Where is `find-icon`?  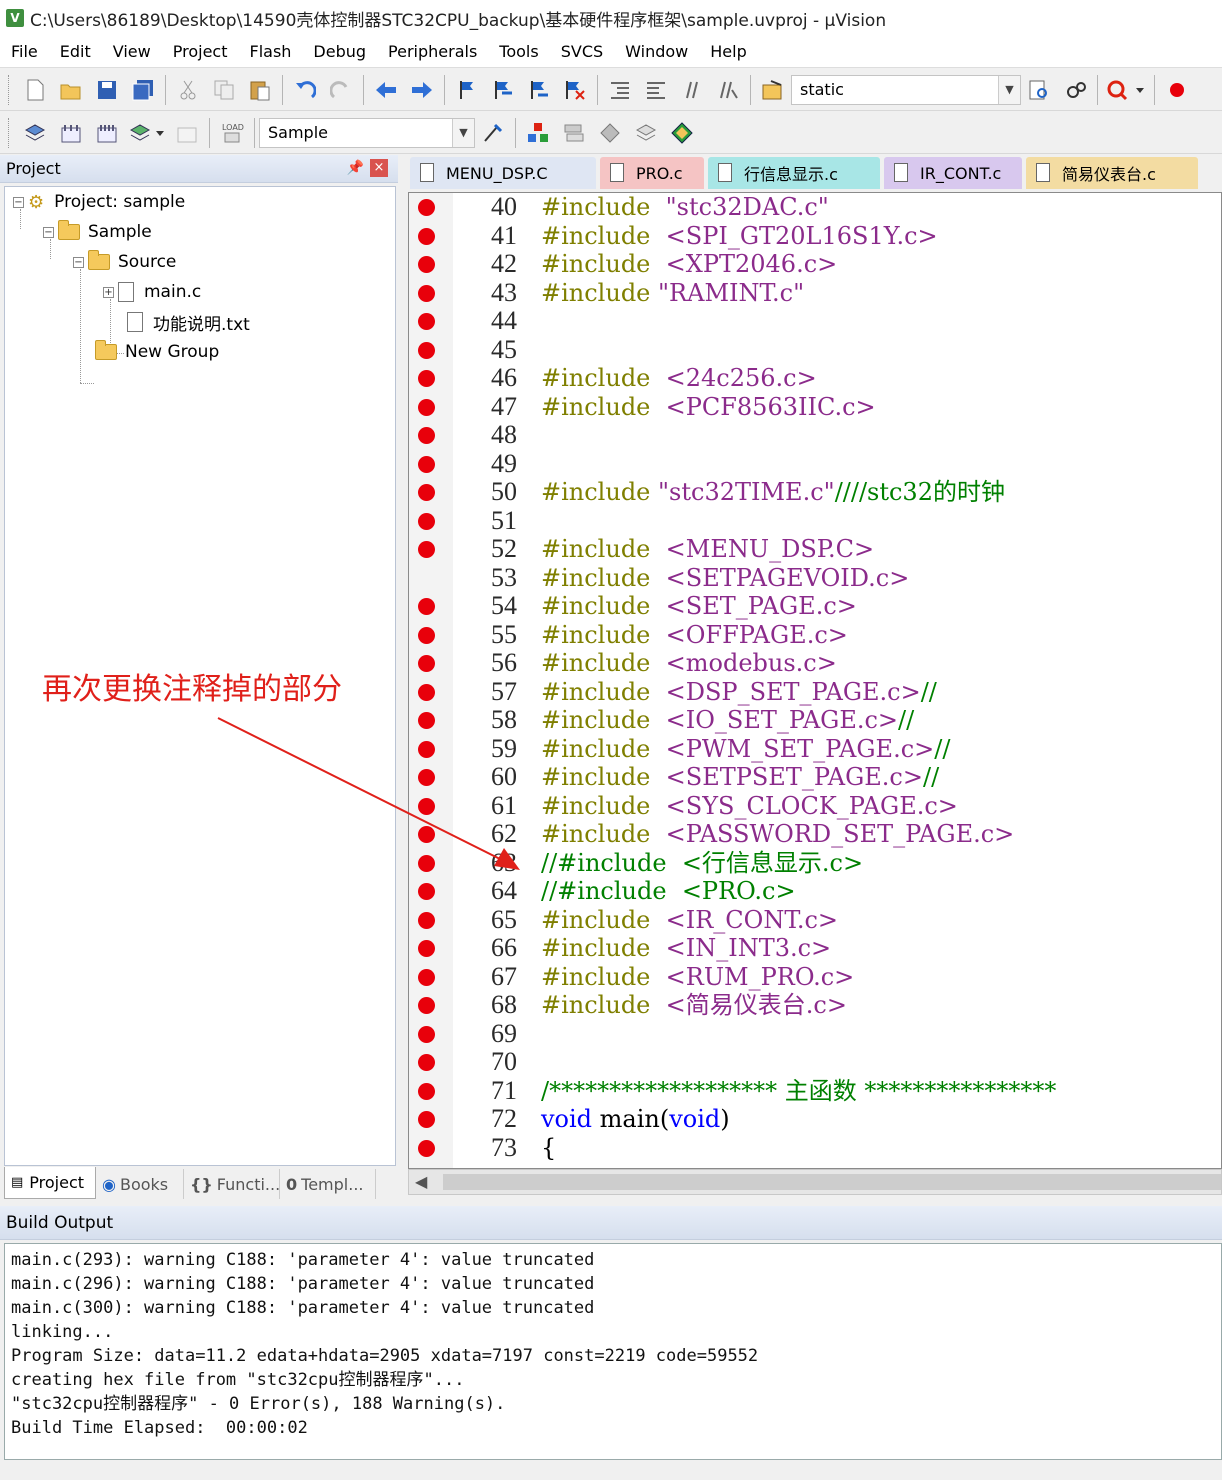 find-icon is located at coordinates (1039, 90).